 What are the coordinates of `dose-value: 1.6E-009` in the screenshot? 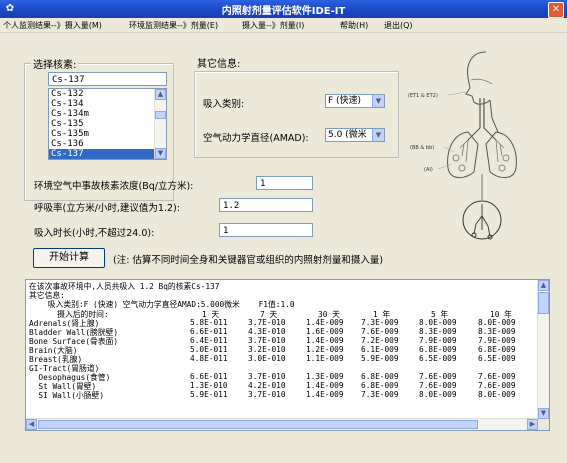 It's located at (325, 331).